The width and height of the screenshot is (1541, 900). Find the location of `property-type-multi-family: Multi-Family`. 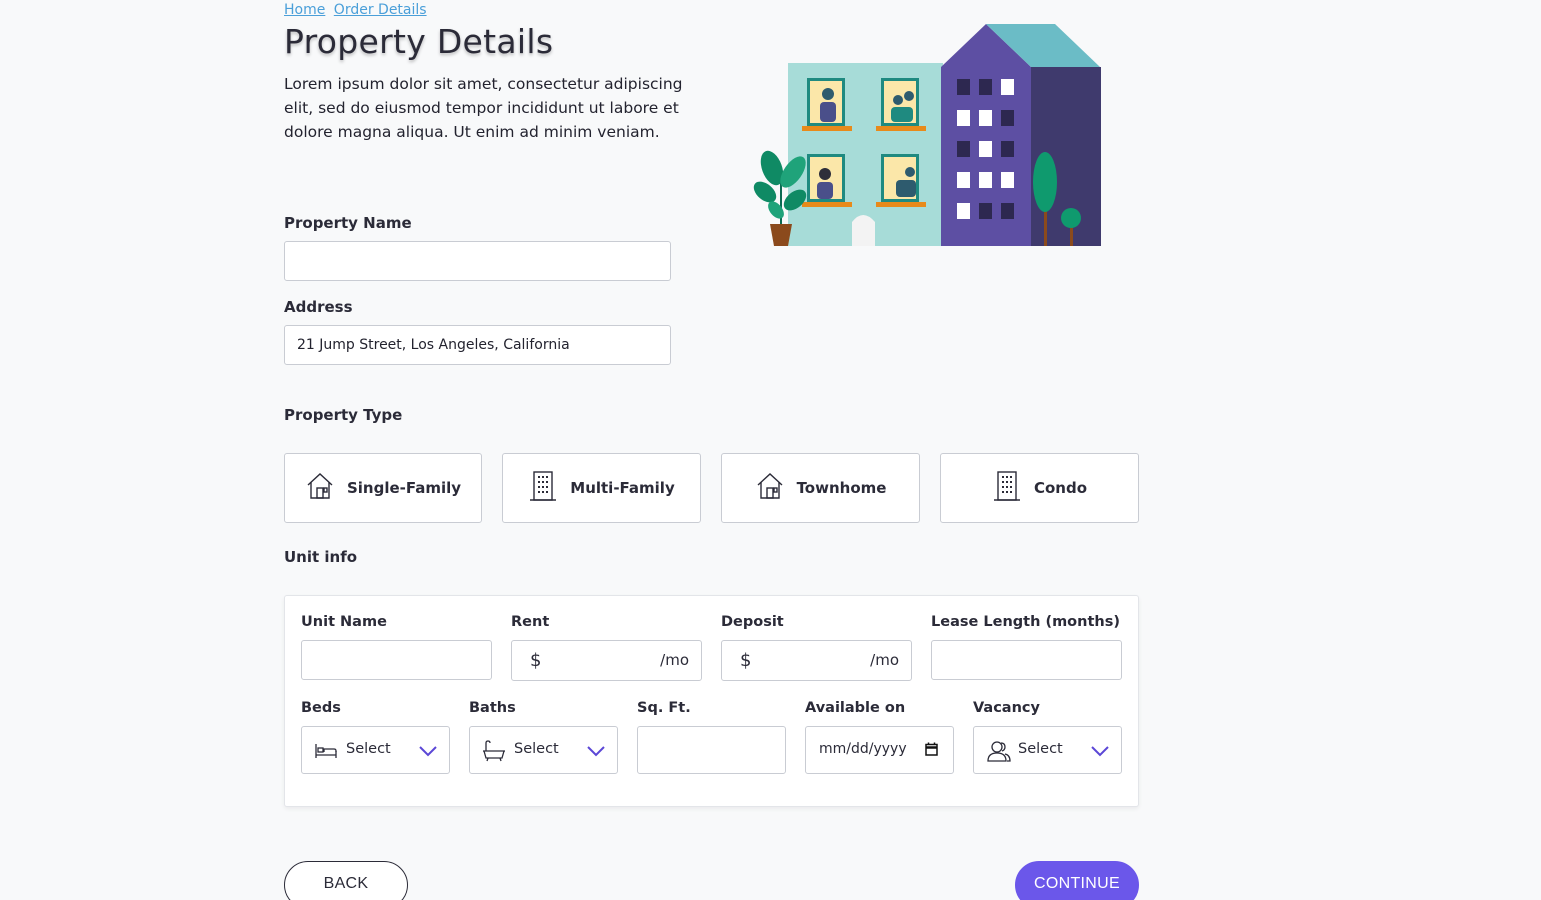

property-type-multi-family: Multi-Family is located at coordinates (601, 488).